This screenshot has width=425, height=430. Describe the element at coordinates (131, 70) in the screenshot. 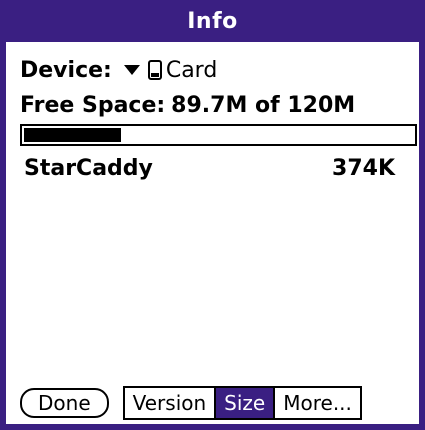

I see `triangle-down-icon` at that location.